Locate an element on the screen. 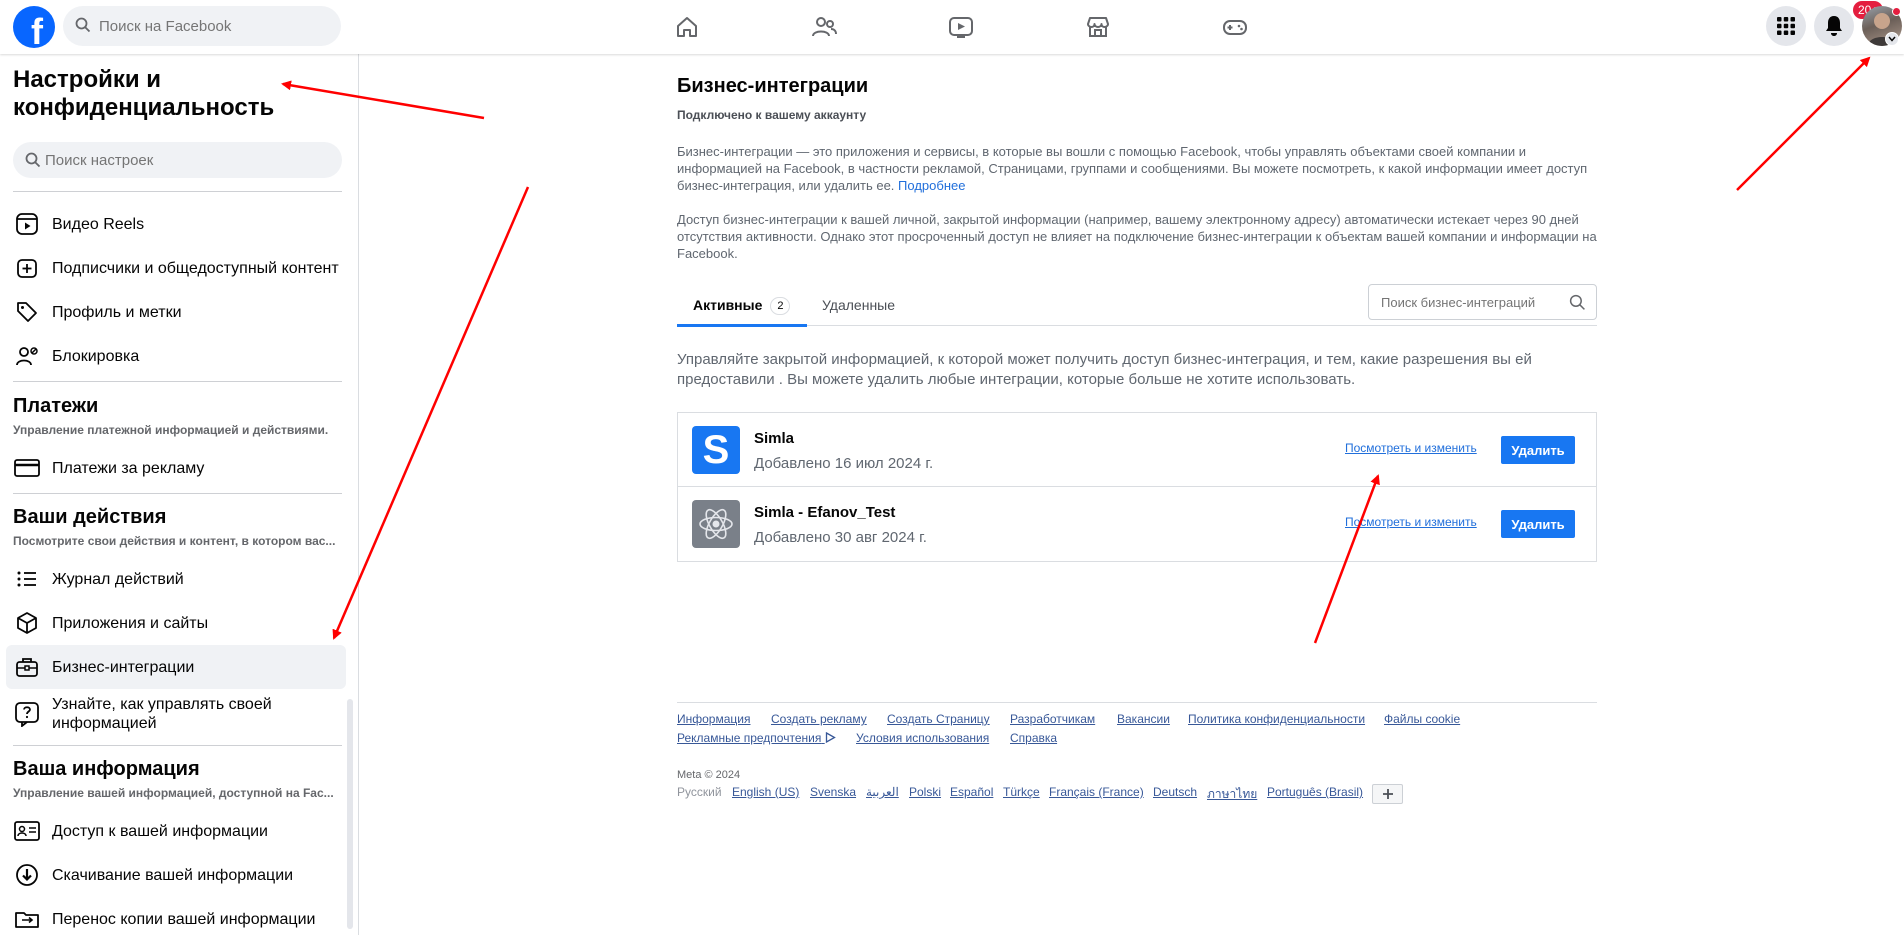 The image size is (1904, 941). language-link-turkish: Türkçe is located at coordinates (1021, 792).